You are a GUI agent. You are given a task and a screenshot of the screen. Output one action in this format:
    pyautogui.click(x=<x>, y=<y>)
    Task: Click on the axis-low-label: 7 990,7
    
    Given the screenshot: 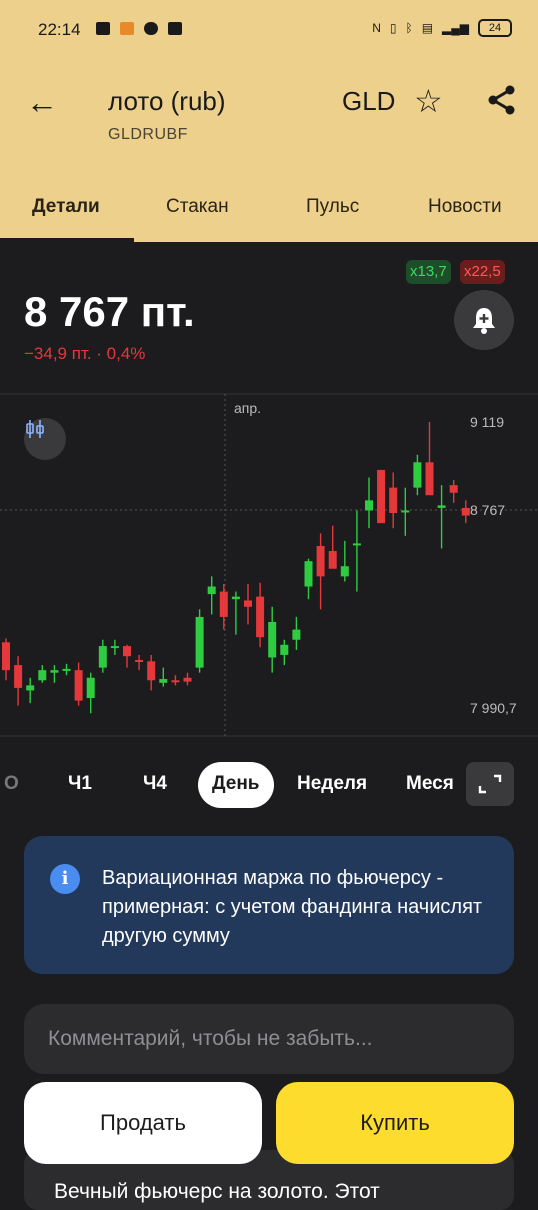 What is the action you would take?
    pyautogui.click(x=493, y=708)
    